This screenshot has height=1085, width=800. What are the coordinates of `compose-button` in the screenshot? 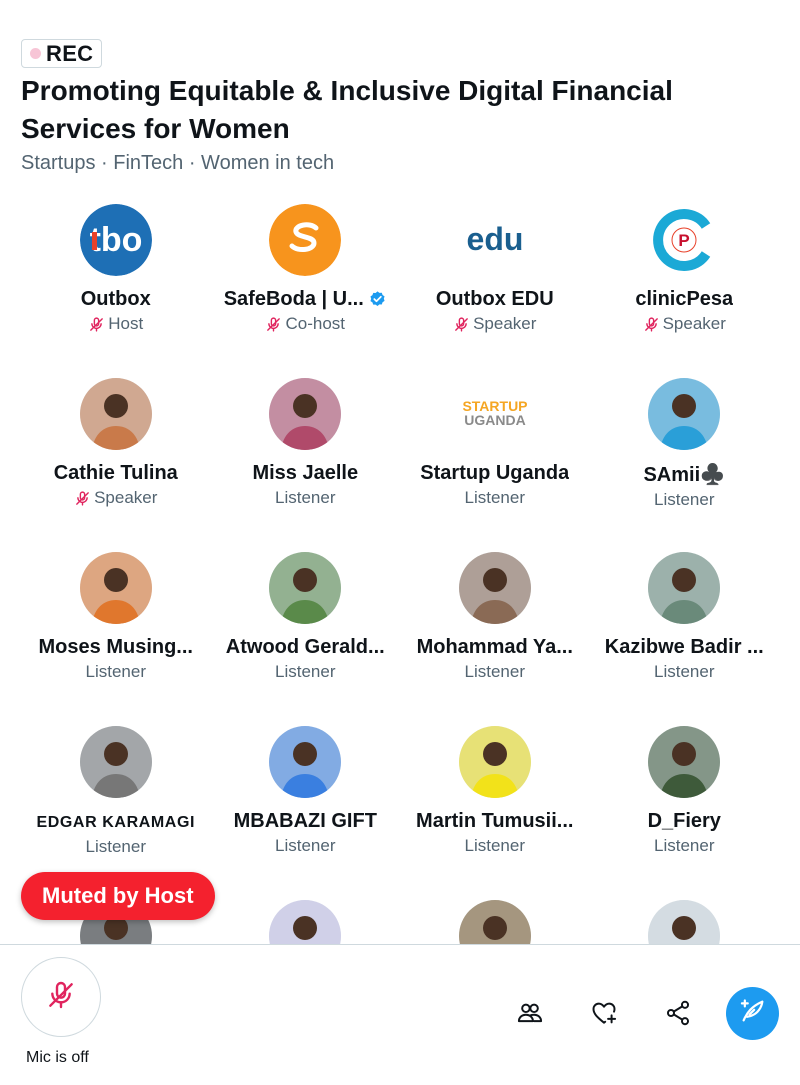 It's located at (752, 1013).